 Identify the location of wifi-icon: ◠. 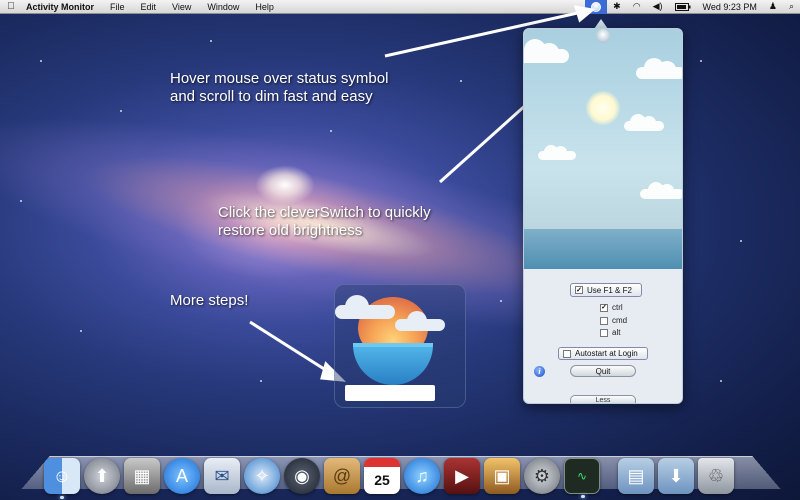
(637, 6).